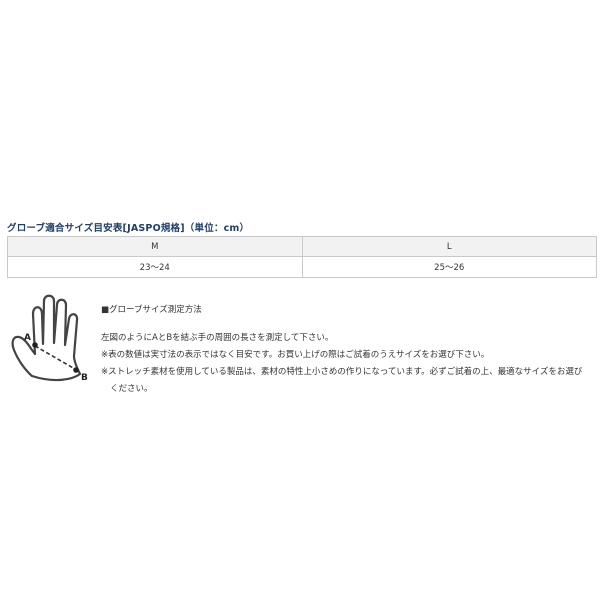 The width and height of the screenshot is (600, 600). I want to click on table-header-row: M L, so click(302, 246).